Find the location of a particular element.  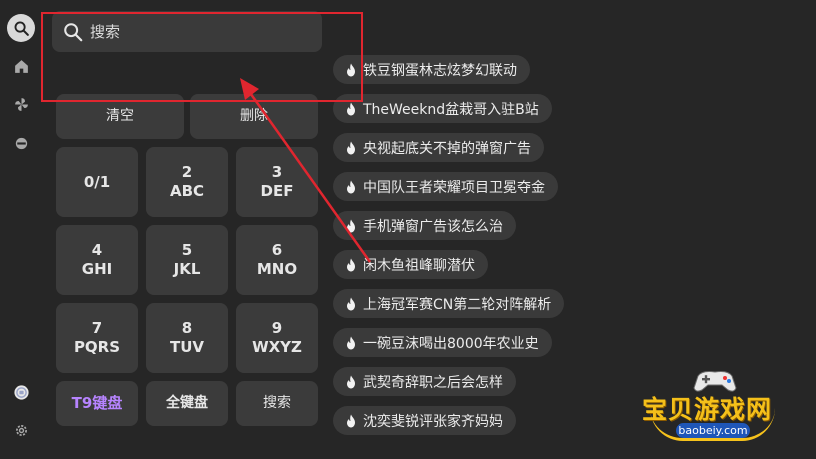

hot-search-item: 沈奕斐锐评张家齐妈妈 is located at coordinates (424, 420).